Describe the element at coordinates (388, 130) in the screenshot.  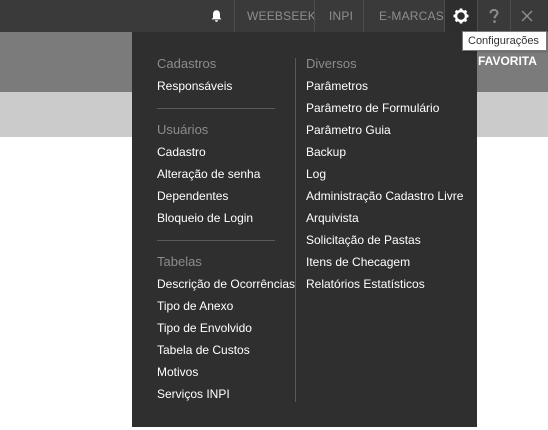
I see `menu-item-parametro-guia: Parâmetro Guia` at that location.